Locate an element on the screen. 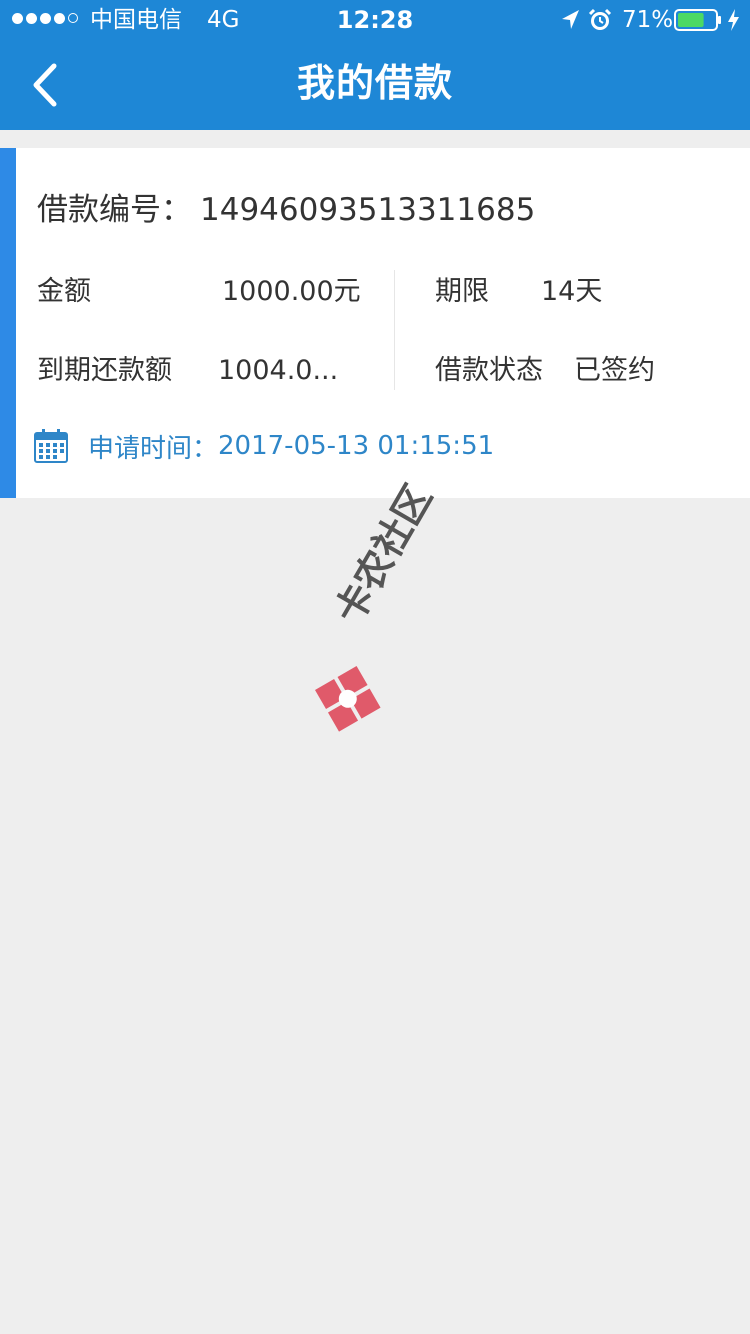 The image size is (750, 1334). location-arrow-icon is located at coordinates (570, 19).